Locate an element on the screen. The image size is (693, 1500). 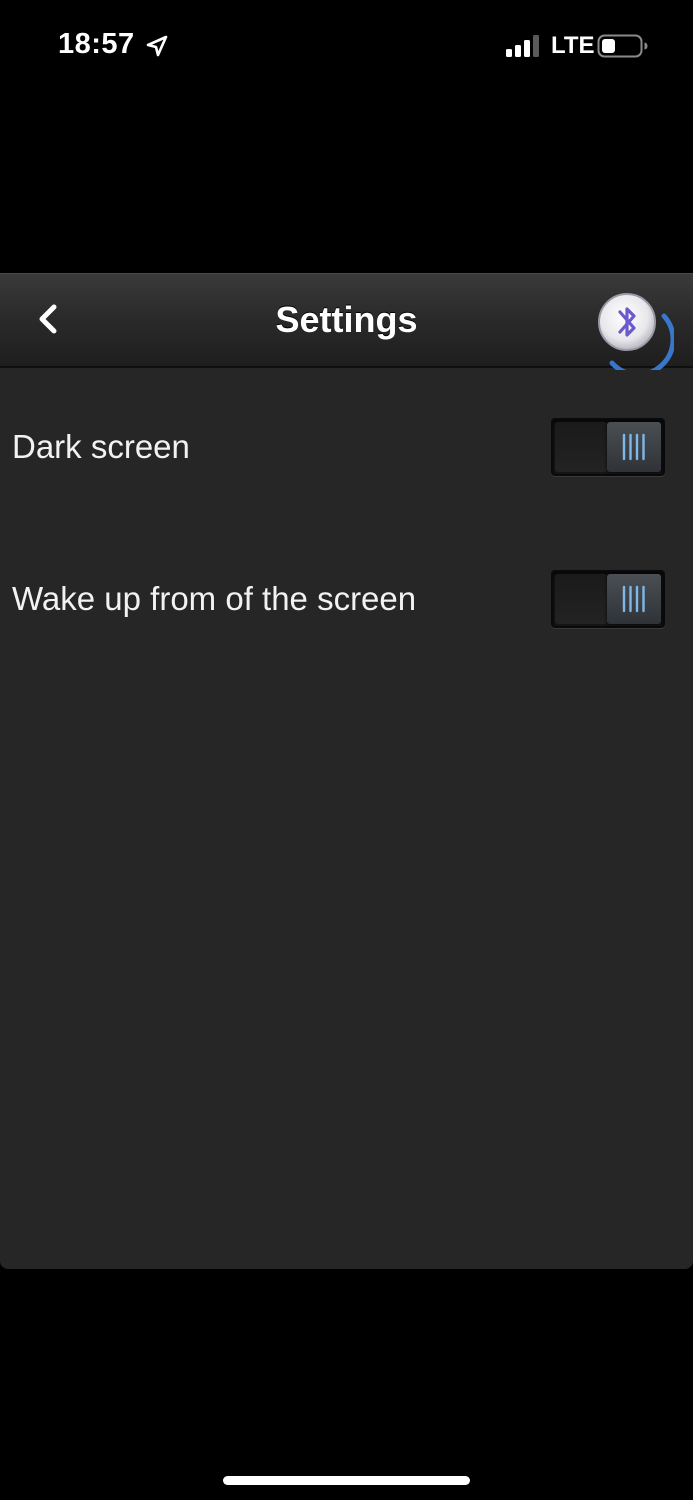
wake-up-toggle is located at coordinates (608, 599).